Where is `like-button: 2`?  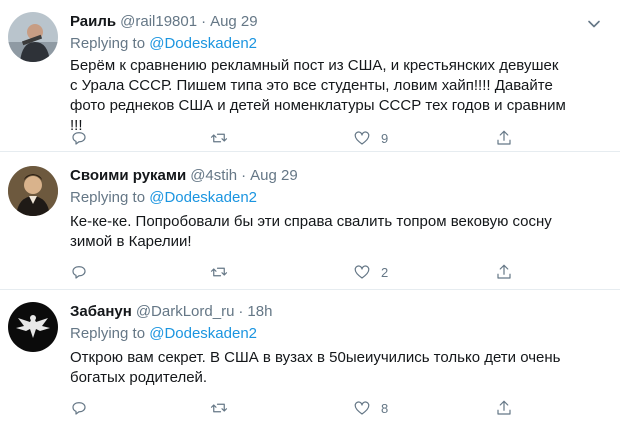
like-button: 2 is located at coordinates (370, 272).